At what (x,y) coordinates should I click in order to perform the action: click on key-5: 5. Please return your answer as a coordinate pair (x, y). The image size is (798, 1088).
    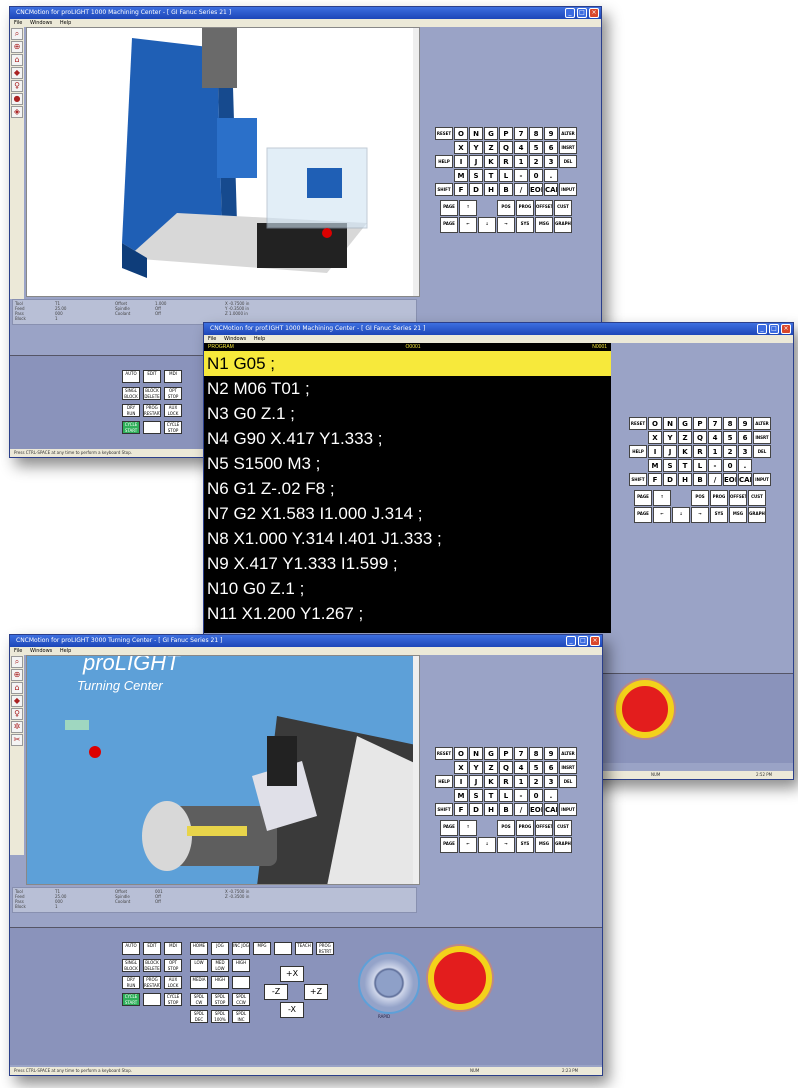
    Looking at the image, I should click on (536, 147).